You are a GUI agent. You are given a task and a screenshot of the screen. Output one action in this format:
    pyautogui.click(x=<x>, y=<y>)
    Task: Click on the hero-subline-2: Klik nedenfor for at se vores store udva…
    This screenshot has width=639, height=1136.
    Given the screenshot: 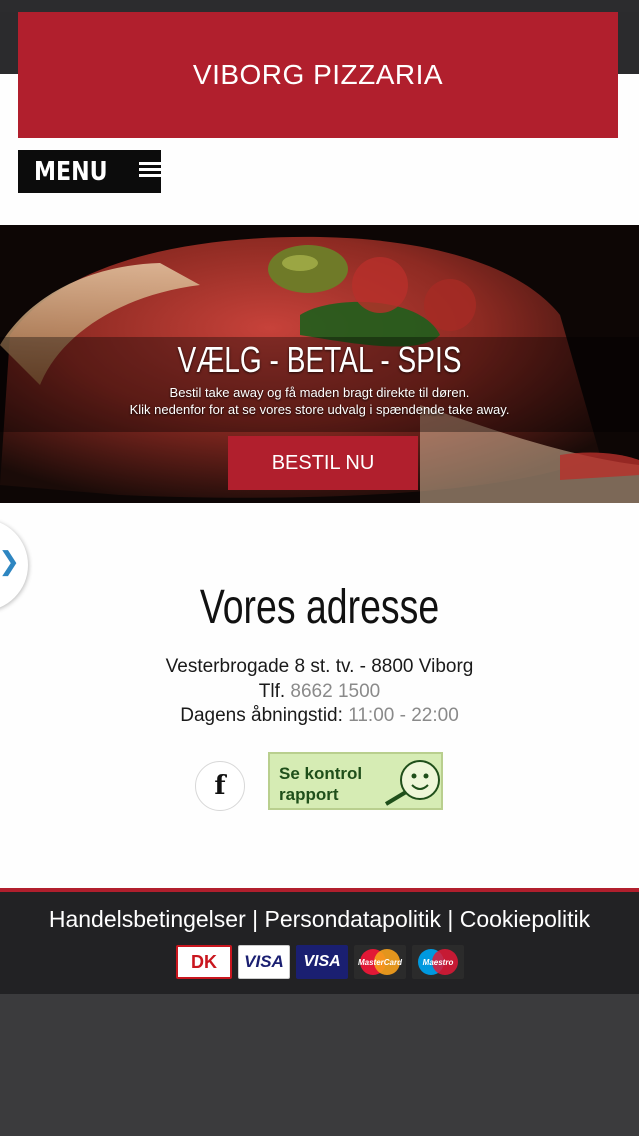 What is the action you would take?
    pyautogui.click(x=319, y=409)
    